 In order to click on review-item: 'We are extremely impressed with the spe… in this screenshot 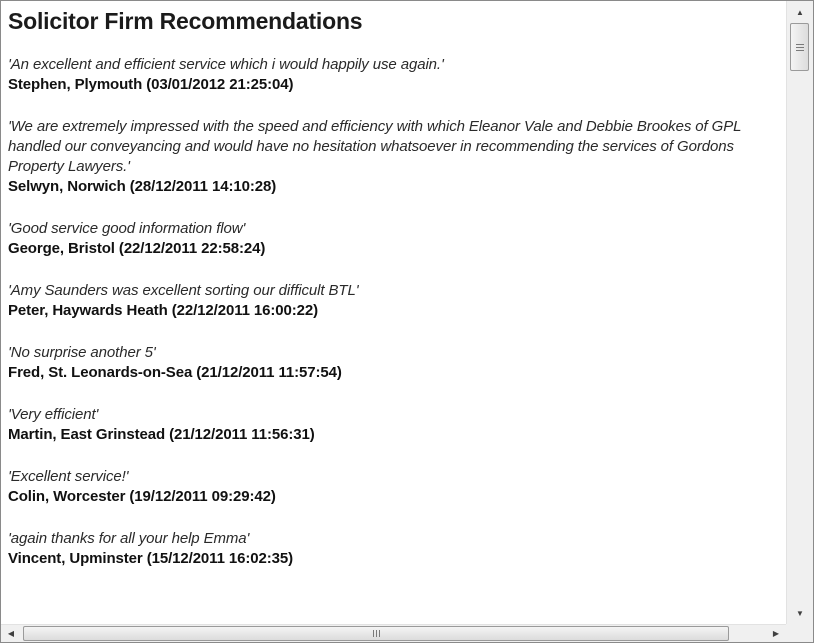, I will do `click(397, 157)`.